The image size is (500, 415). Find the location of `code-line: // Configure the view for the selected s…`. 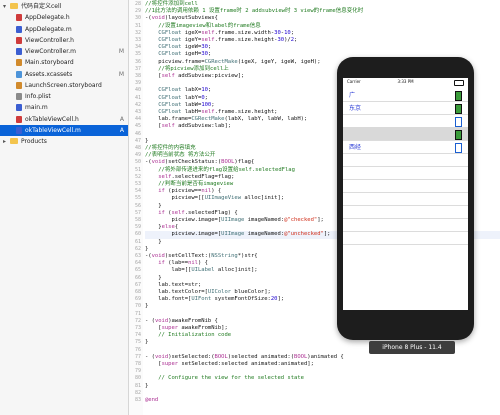

code-line: // Configure the view for the selected s… is located at coordinates (322, 378).